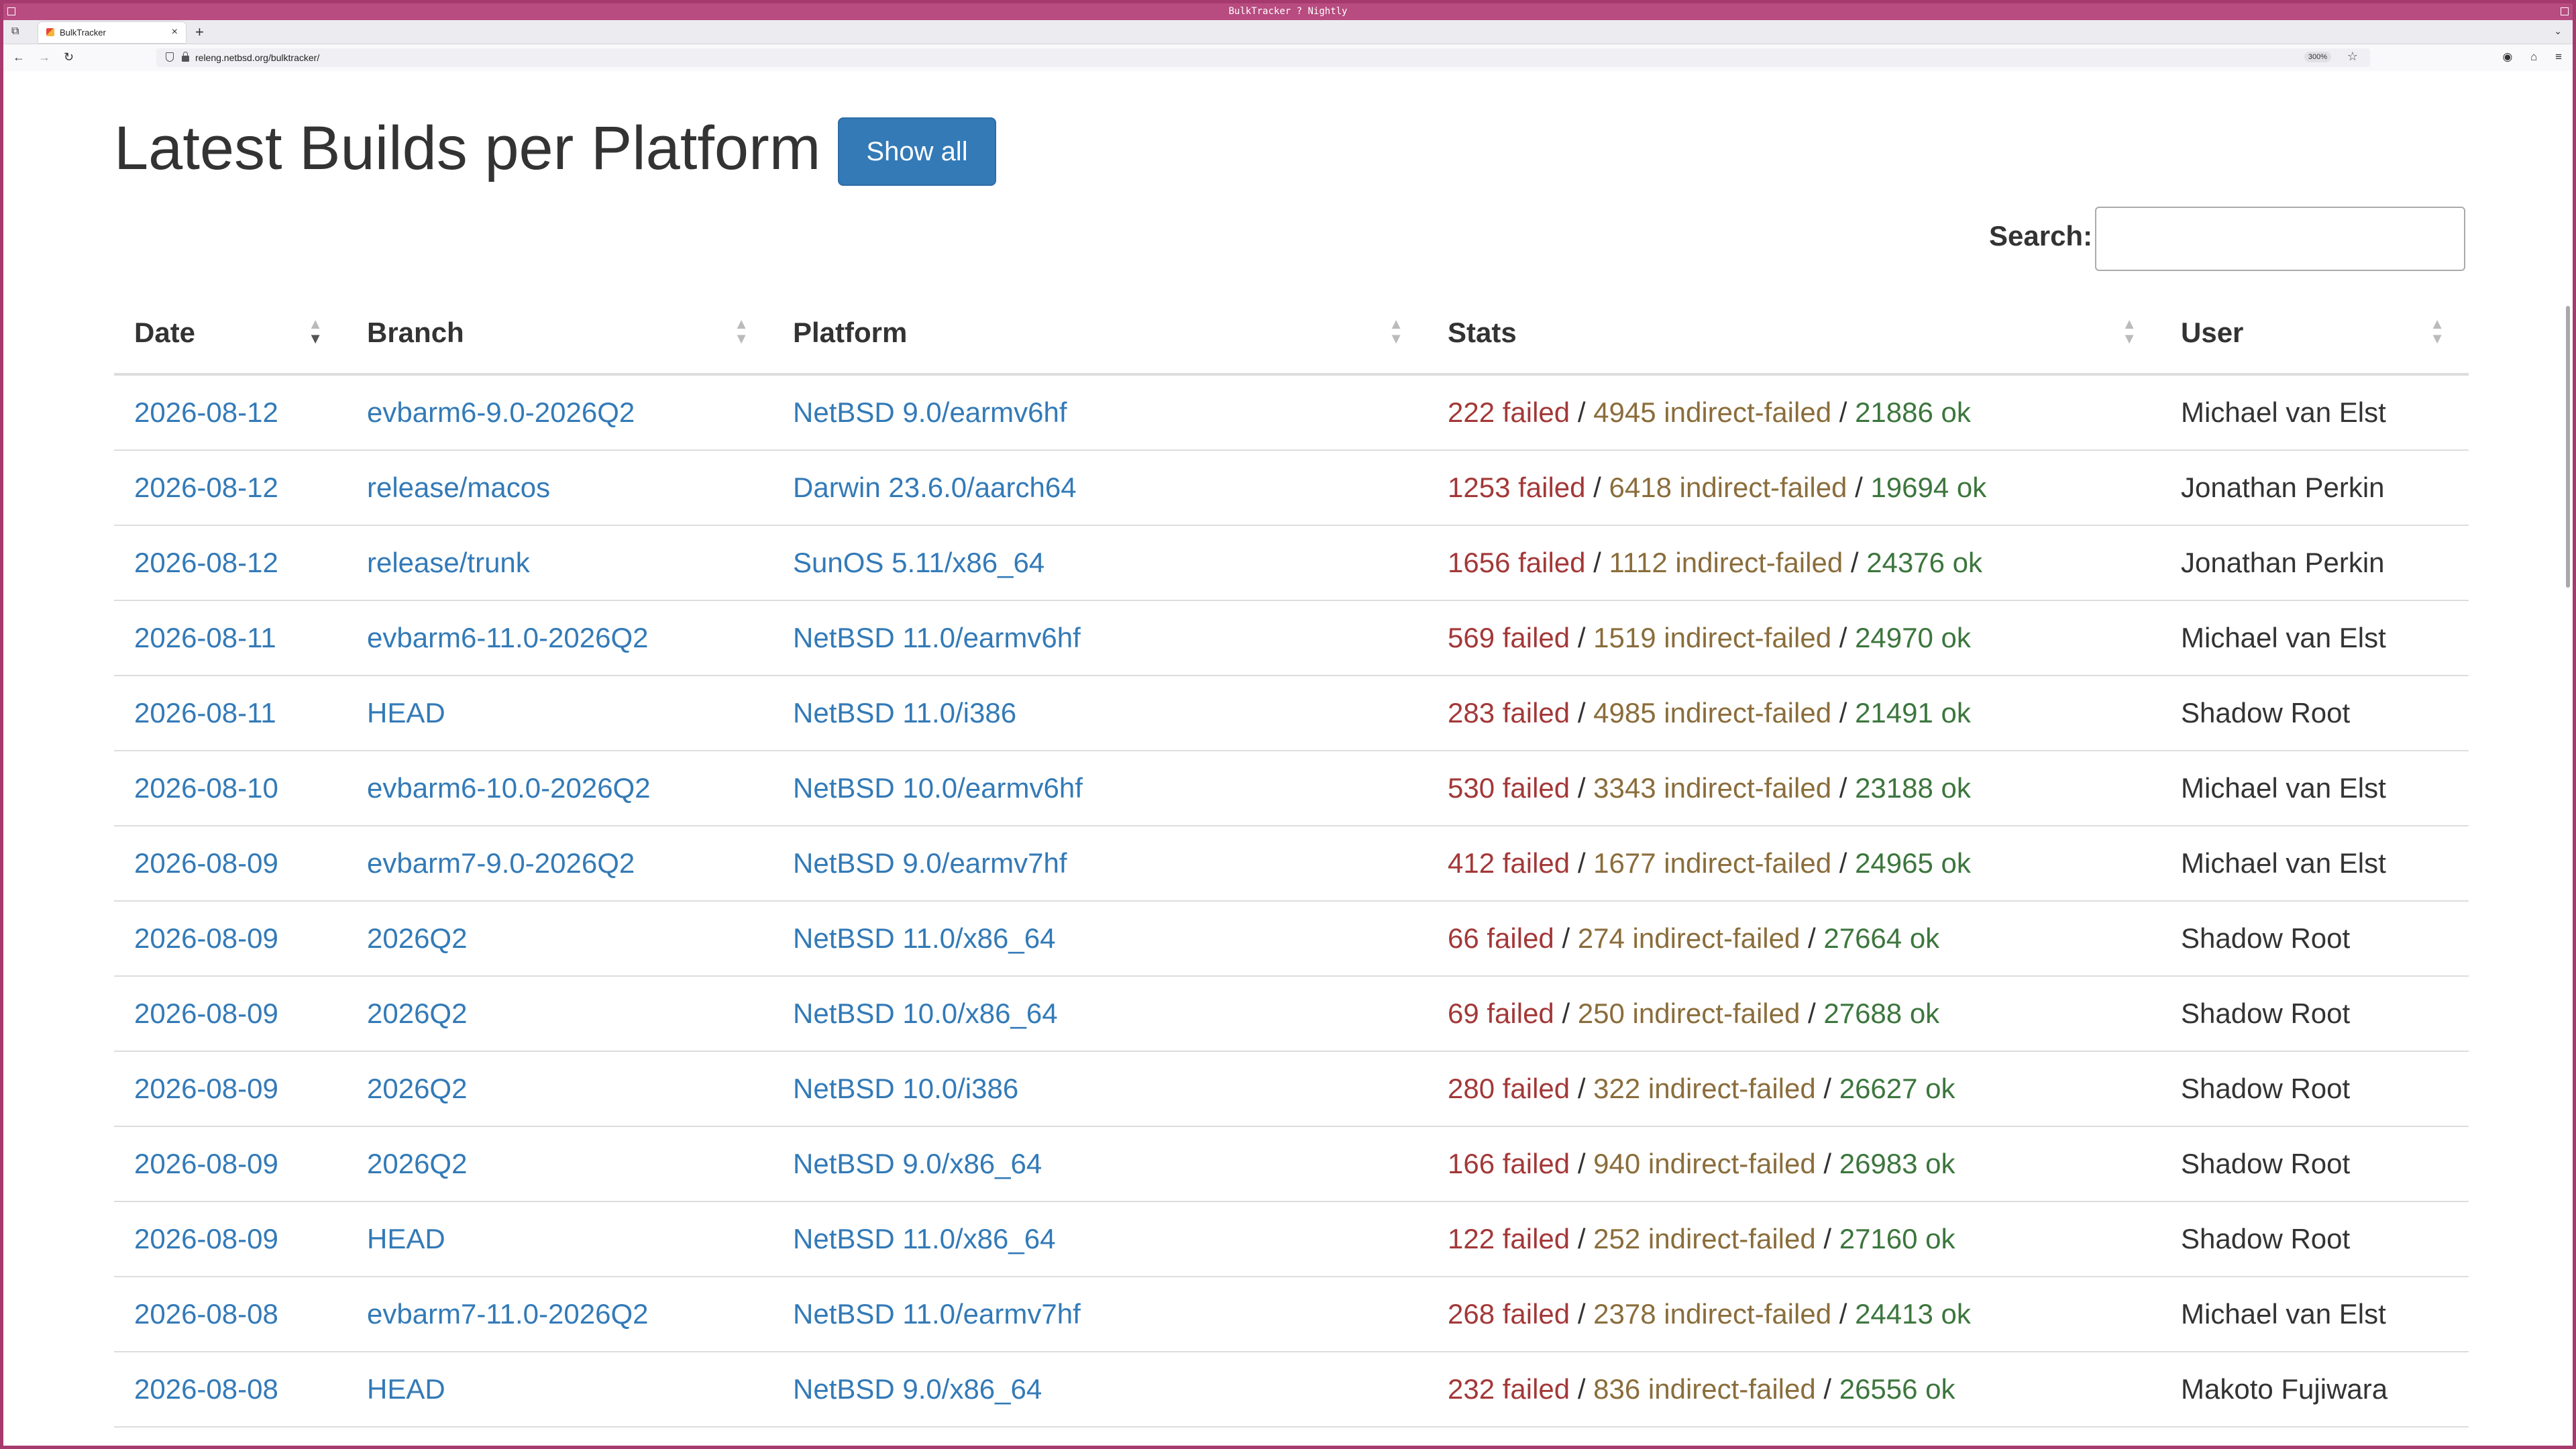 Image resolution: width=2576 pixels, height=1449 pixels. Describe the element at coordinates (507, 1314) in the screenshot. I see `branch-link: evbarm7-11.0-2026Q2` at that location.